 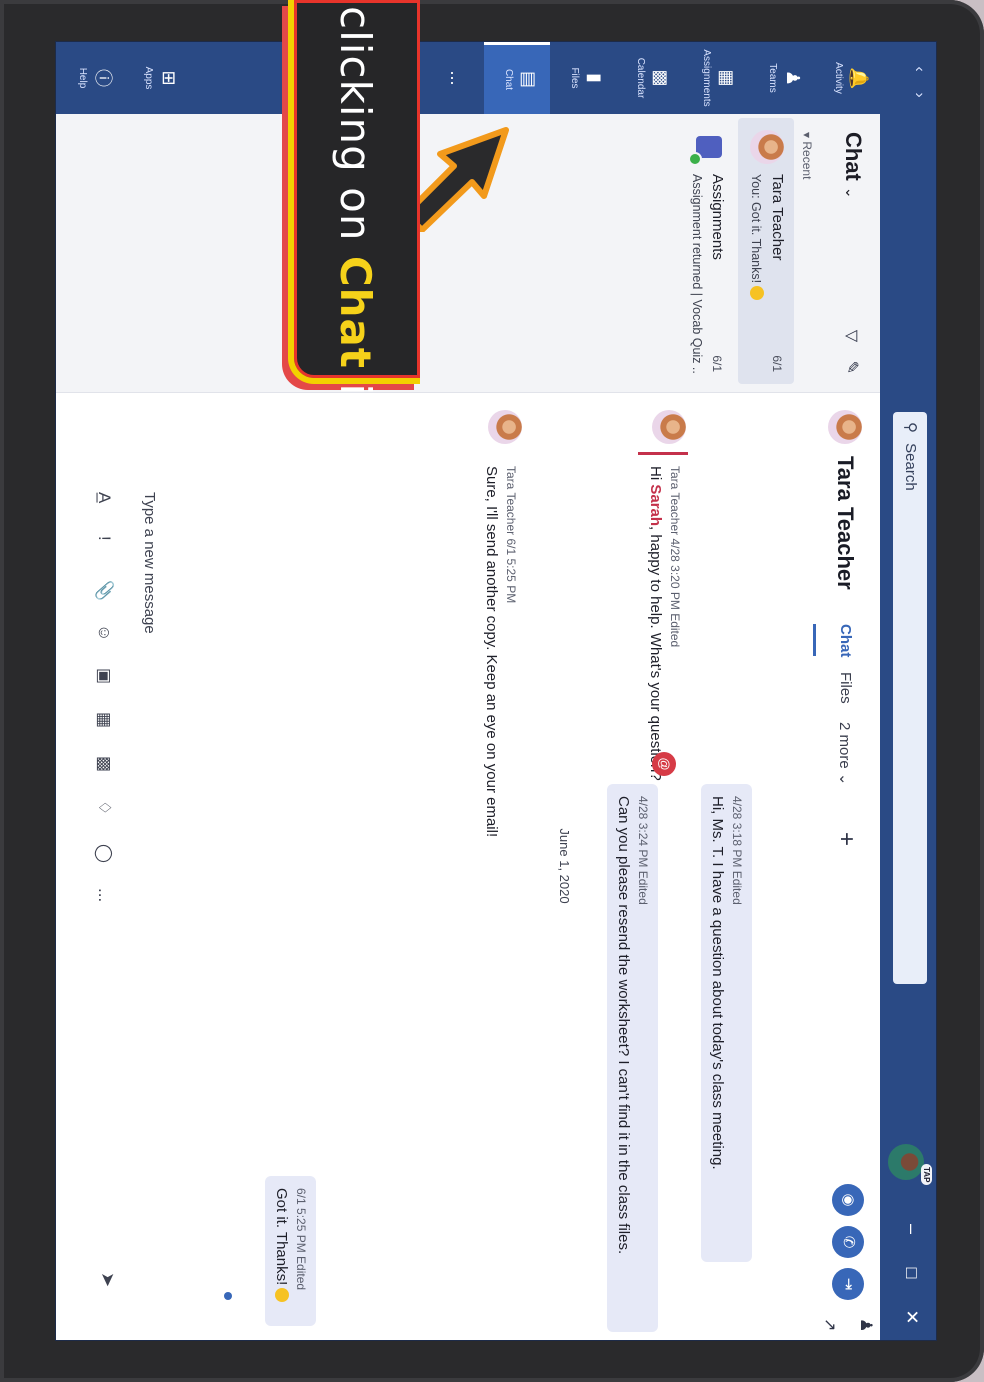 What do you see at coordinates (715, 78) in the screenshot?
I see `rail-assignments: ▦ Assignments` at bounding box center [715, 78].